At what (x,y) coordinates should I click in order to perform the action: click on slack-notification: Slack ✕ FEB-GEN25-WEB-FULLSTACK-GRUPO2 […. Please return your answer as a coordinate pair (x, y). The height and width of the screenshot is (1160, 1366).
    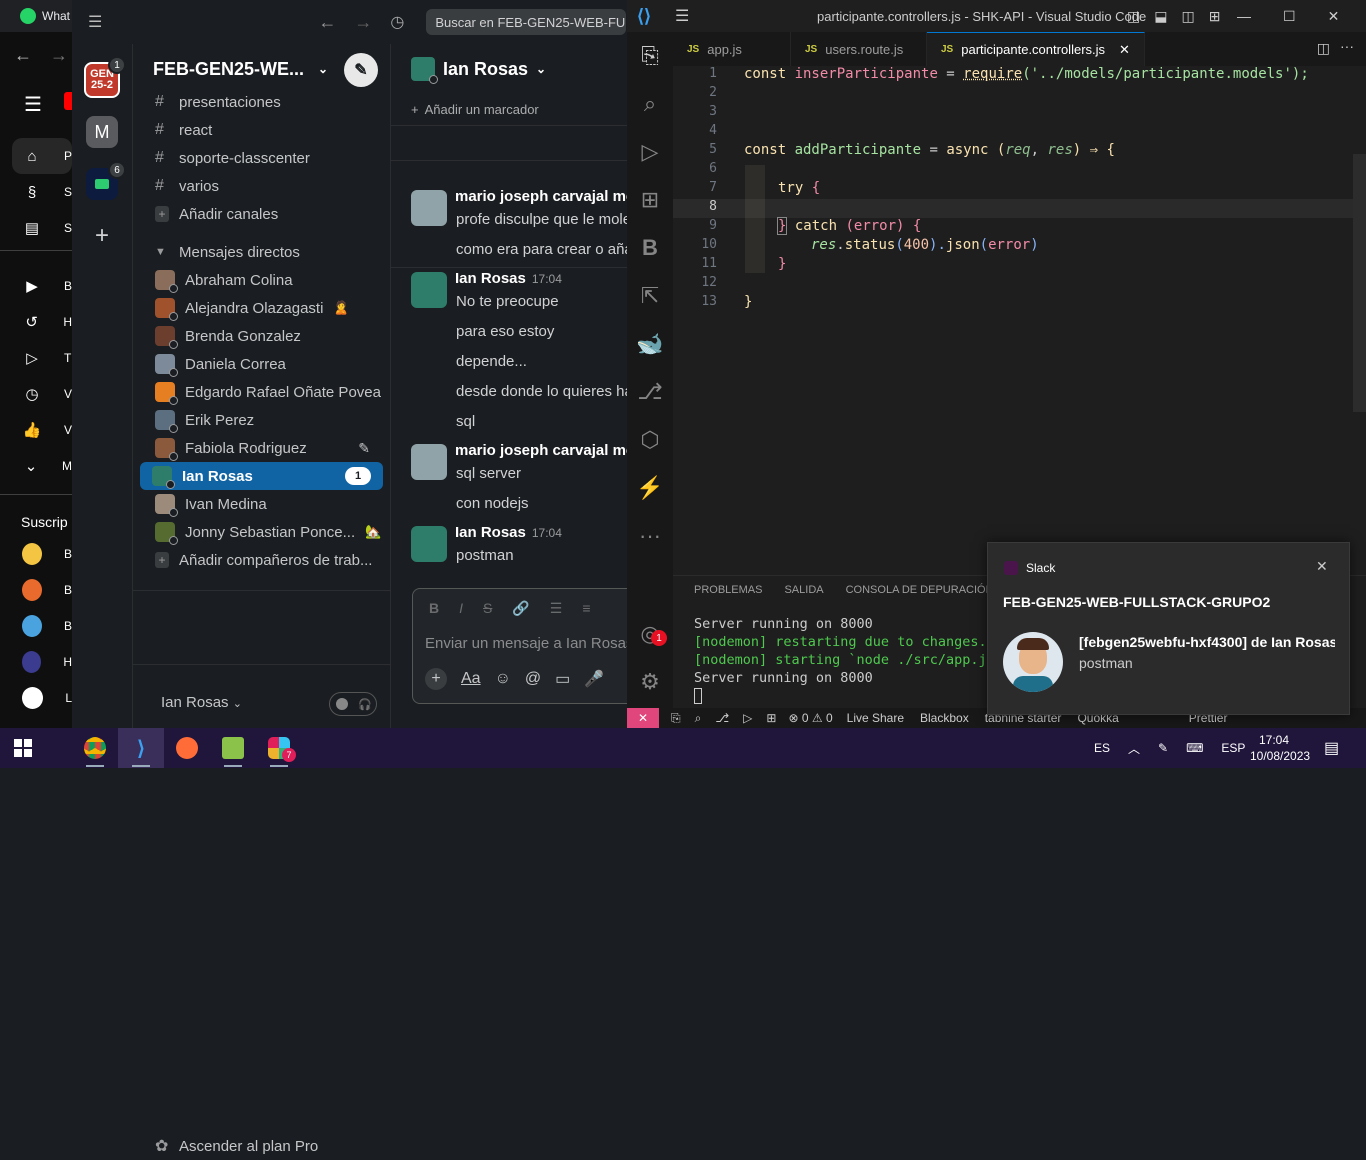
    Looking at the image, I should click on (1168, 628).